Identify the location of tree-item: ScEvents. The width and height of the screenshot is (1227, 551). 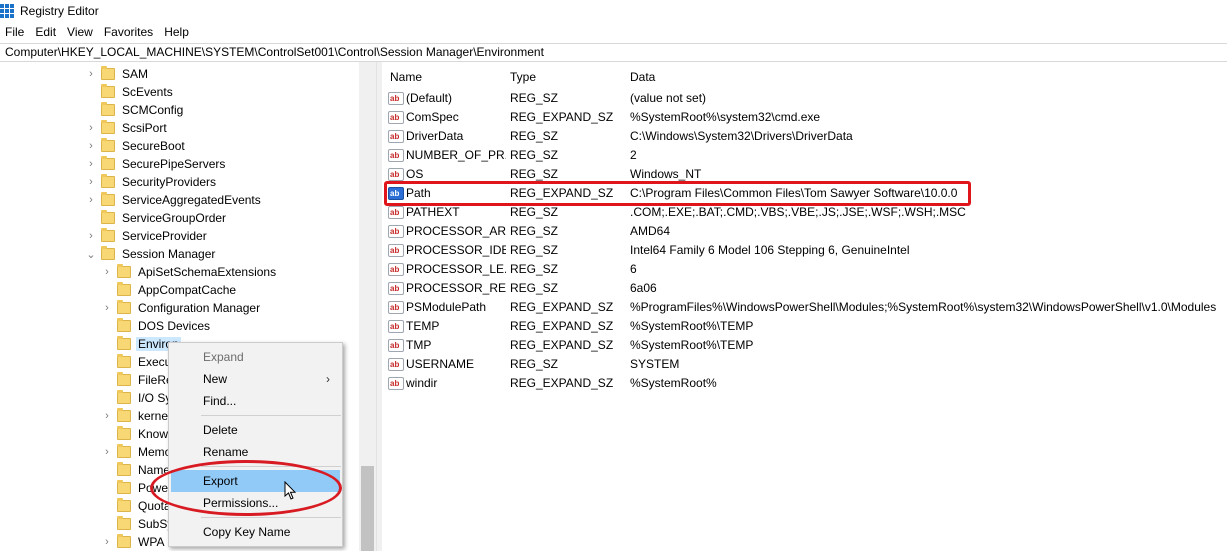
(130, 92).